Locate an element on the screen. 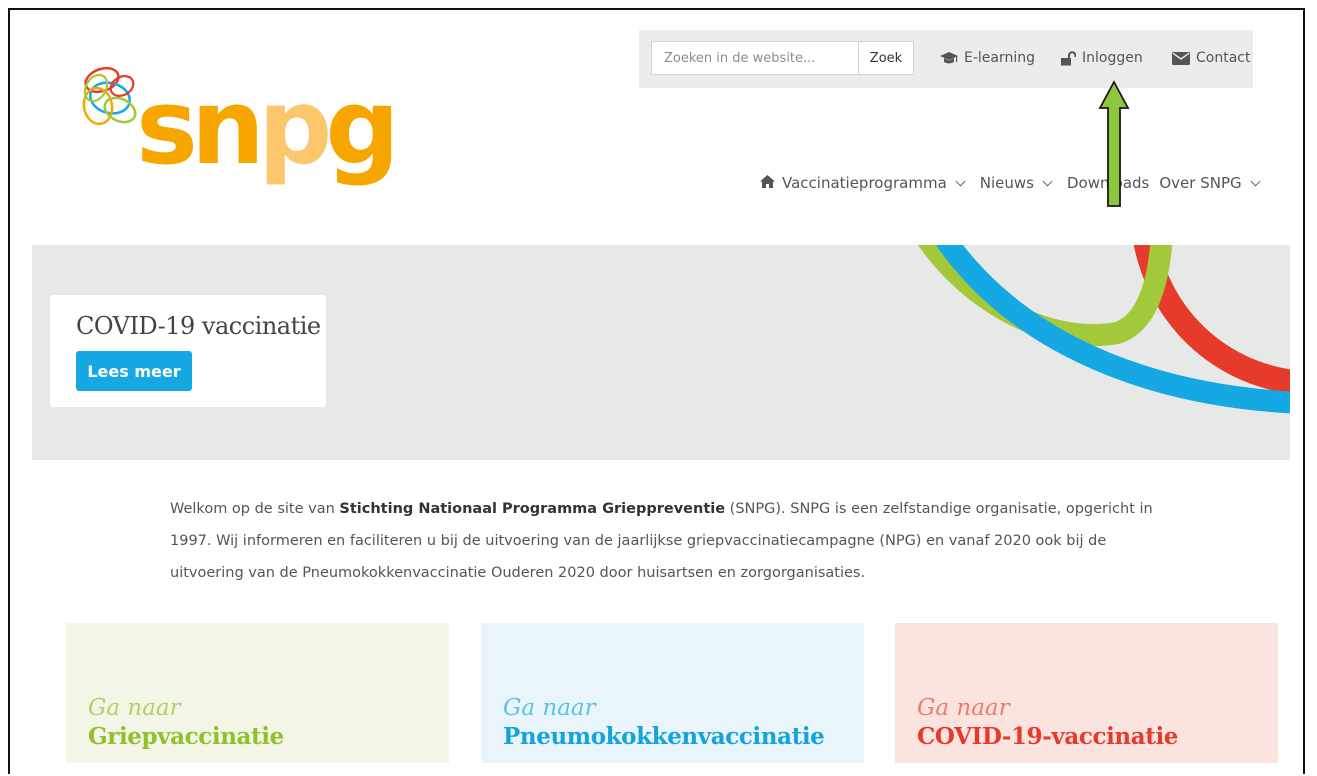 The height and width of the screenshot is (776, 1317). home-icon is located at coordinates (767, 183).